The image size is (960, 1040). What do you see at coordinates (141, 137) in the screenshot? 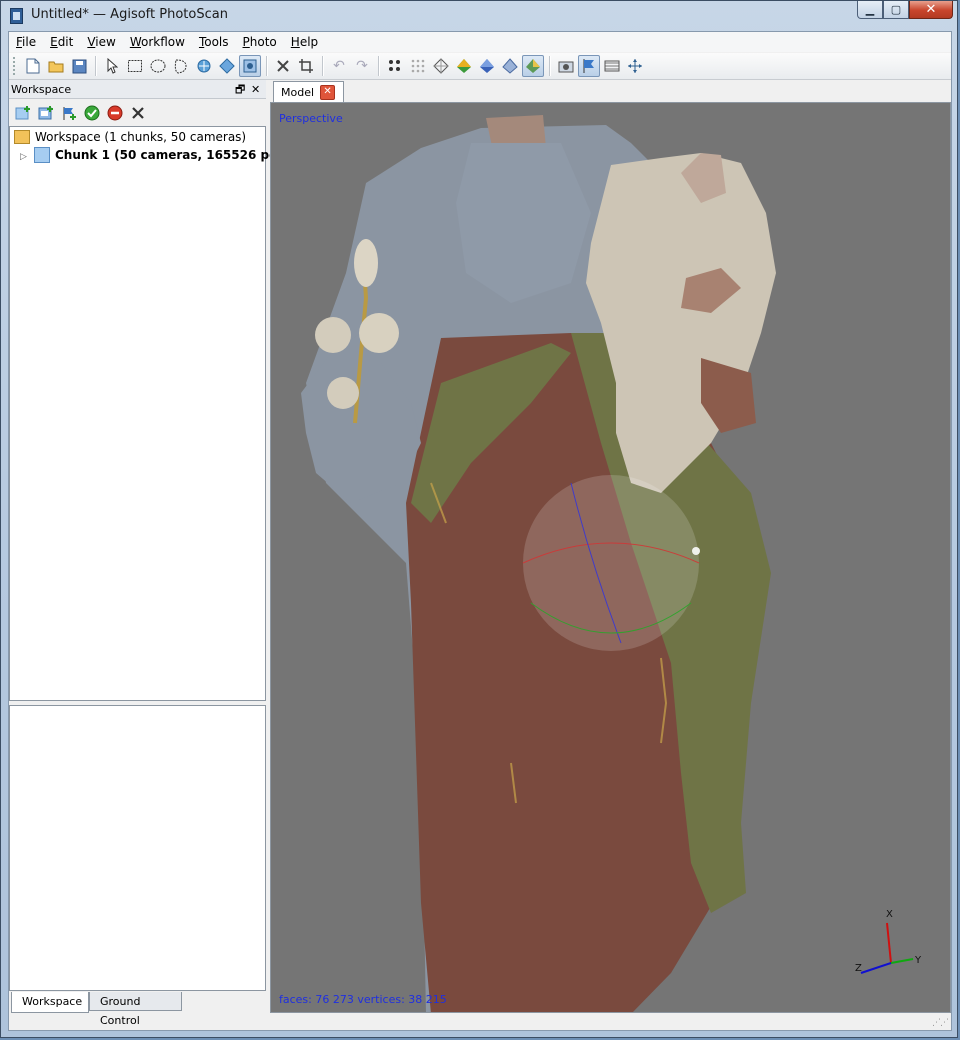
I see `tree-item-label: Workspace (1 chunks, 50 cameras)` at bounding box center [141, 137].